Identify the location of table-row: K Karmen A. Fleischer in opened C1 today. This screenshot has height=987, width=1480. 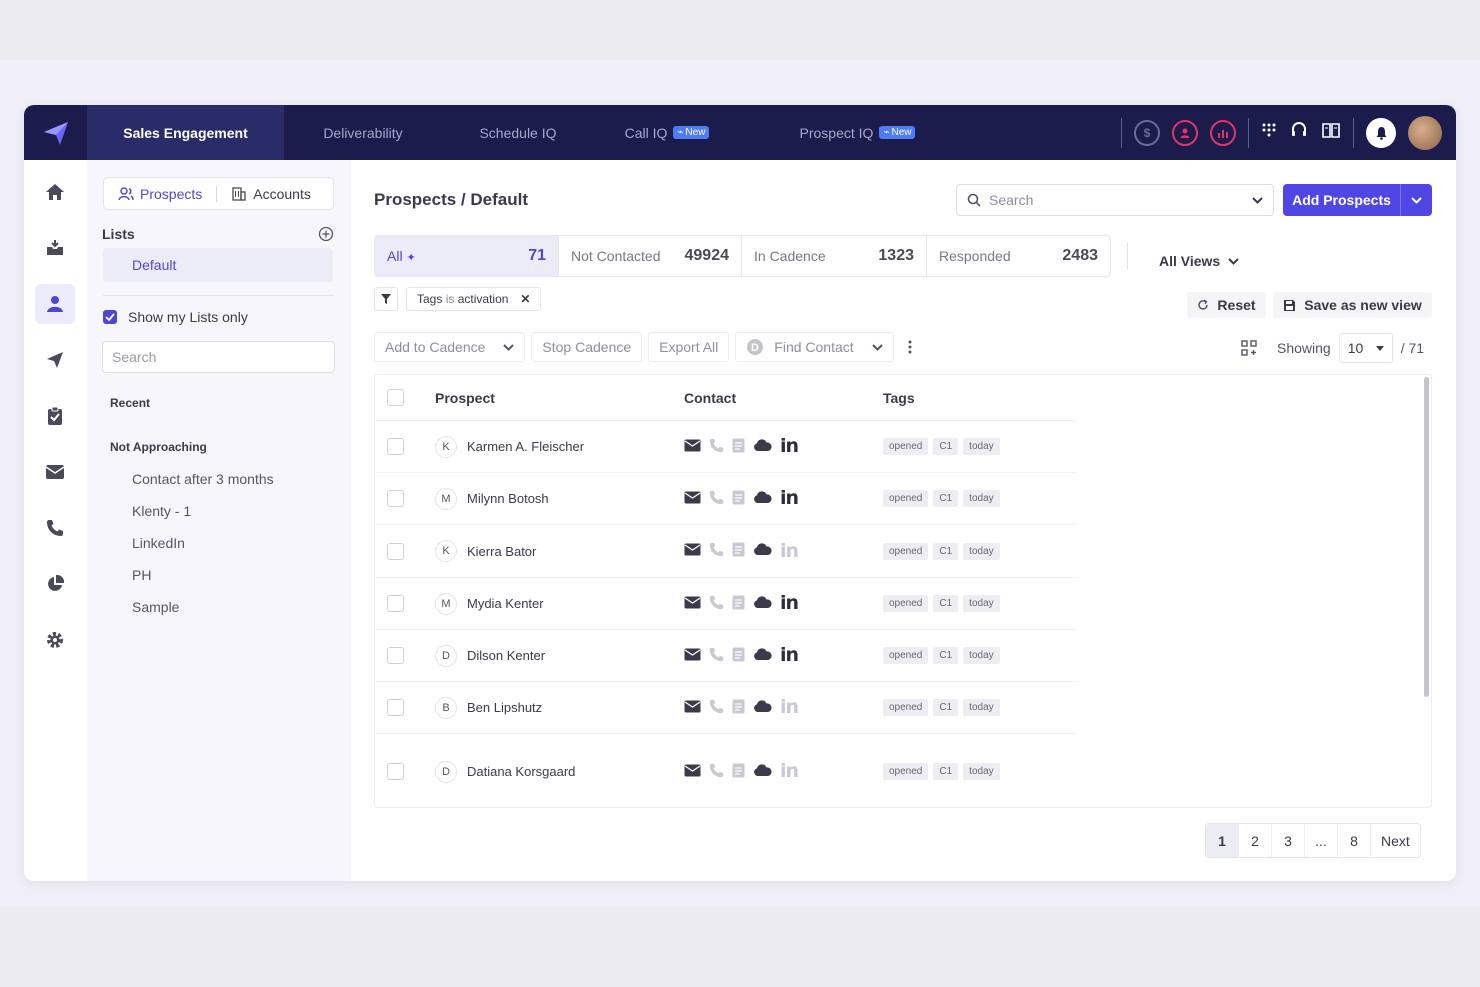
(725, 447).